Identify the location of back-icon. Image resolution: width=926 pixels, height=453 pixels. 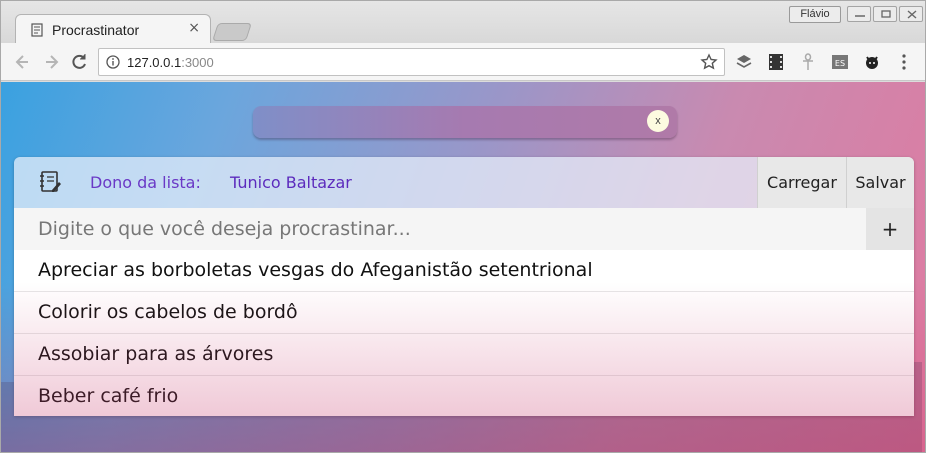
(23, 62).